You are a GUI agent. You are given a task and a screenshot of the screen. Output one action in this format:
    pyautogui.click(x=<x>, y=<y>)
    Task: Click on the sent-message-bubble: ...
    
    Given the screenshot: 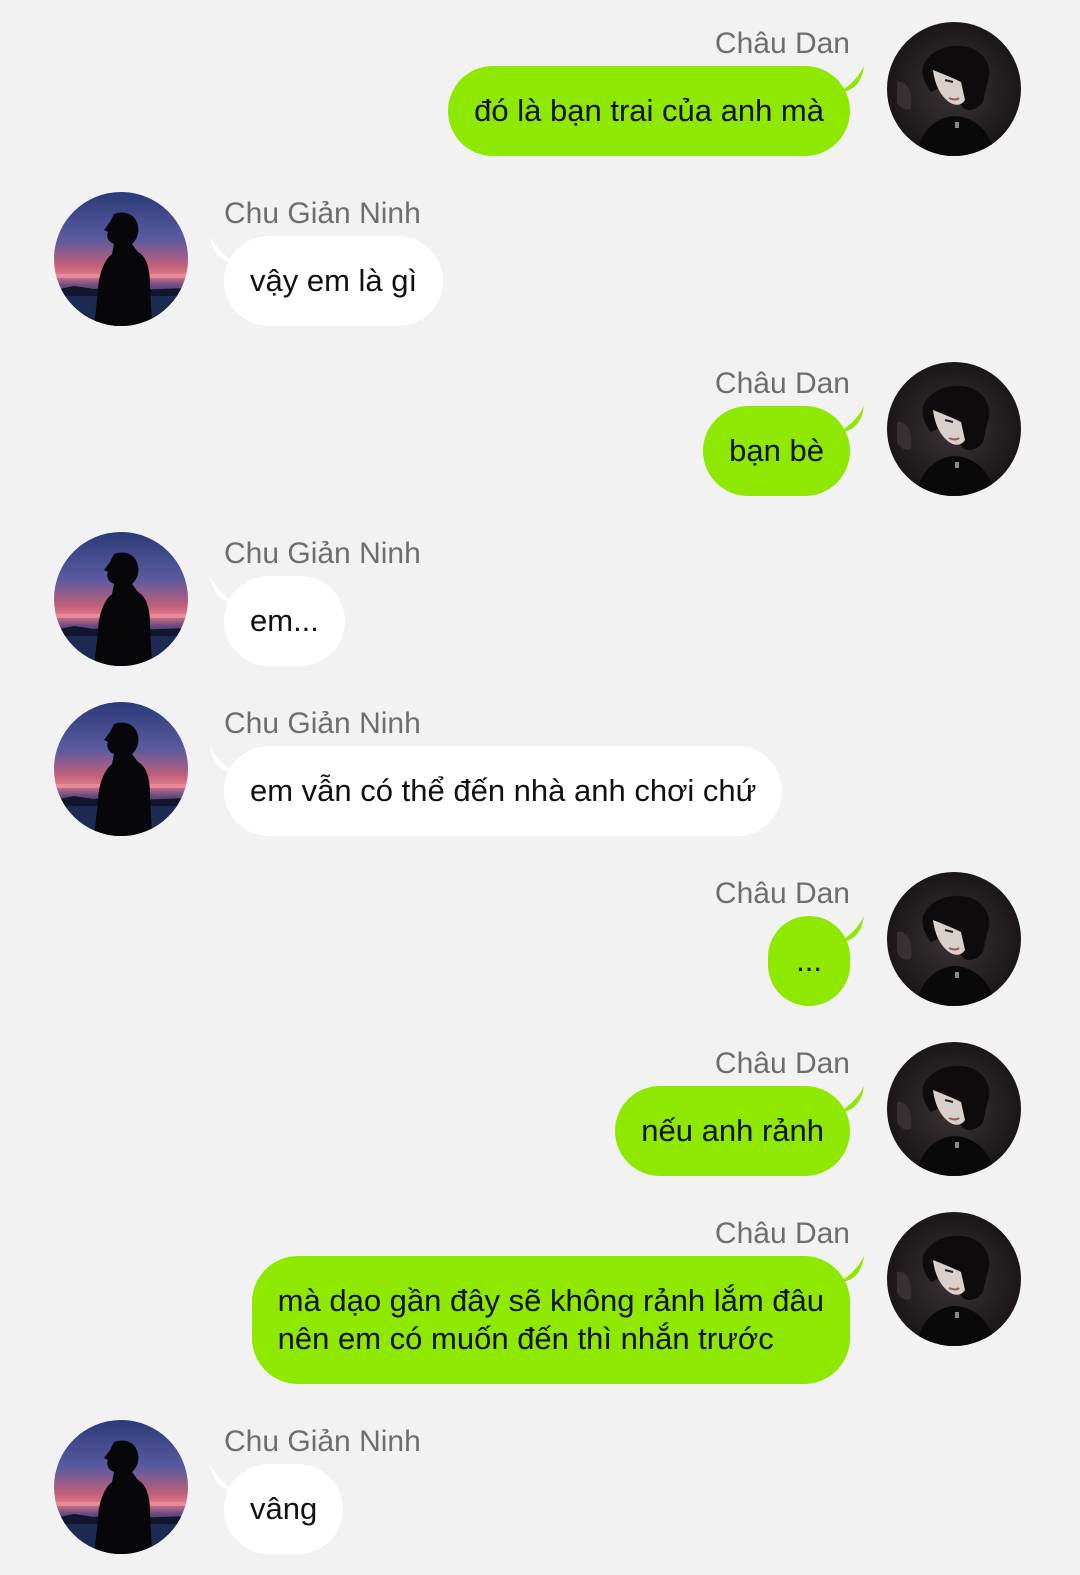 What is the action you would take?
    pyautogui.click(x=809, y=961)
    